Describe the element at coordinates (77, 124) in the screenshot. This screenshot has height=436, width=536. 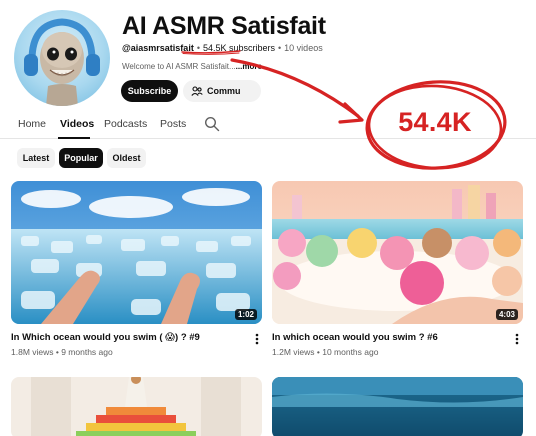
I see `tab-videos: Videos` at that location.